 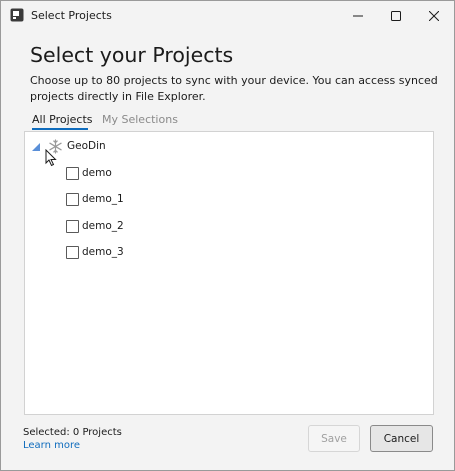 What do you see at coordinates (60, 129) in the screenshot?
I see `selected-tab-indicator` at bounding box center [60, 129].